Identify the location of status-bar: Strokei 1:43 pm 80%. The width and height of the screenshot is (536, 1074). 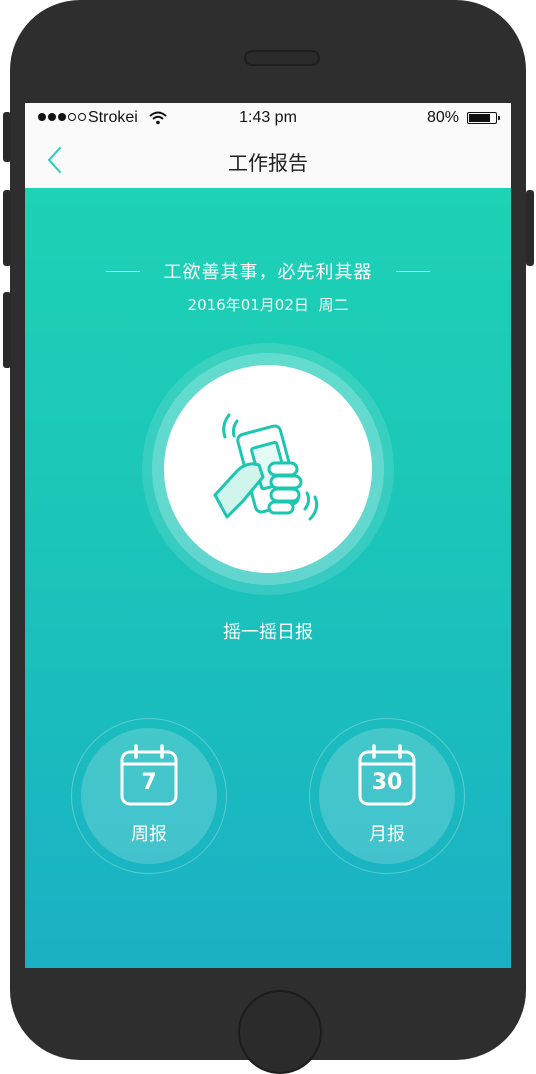
(268, 118).